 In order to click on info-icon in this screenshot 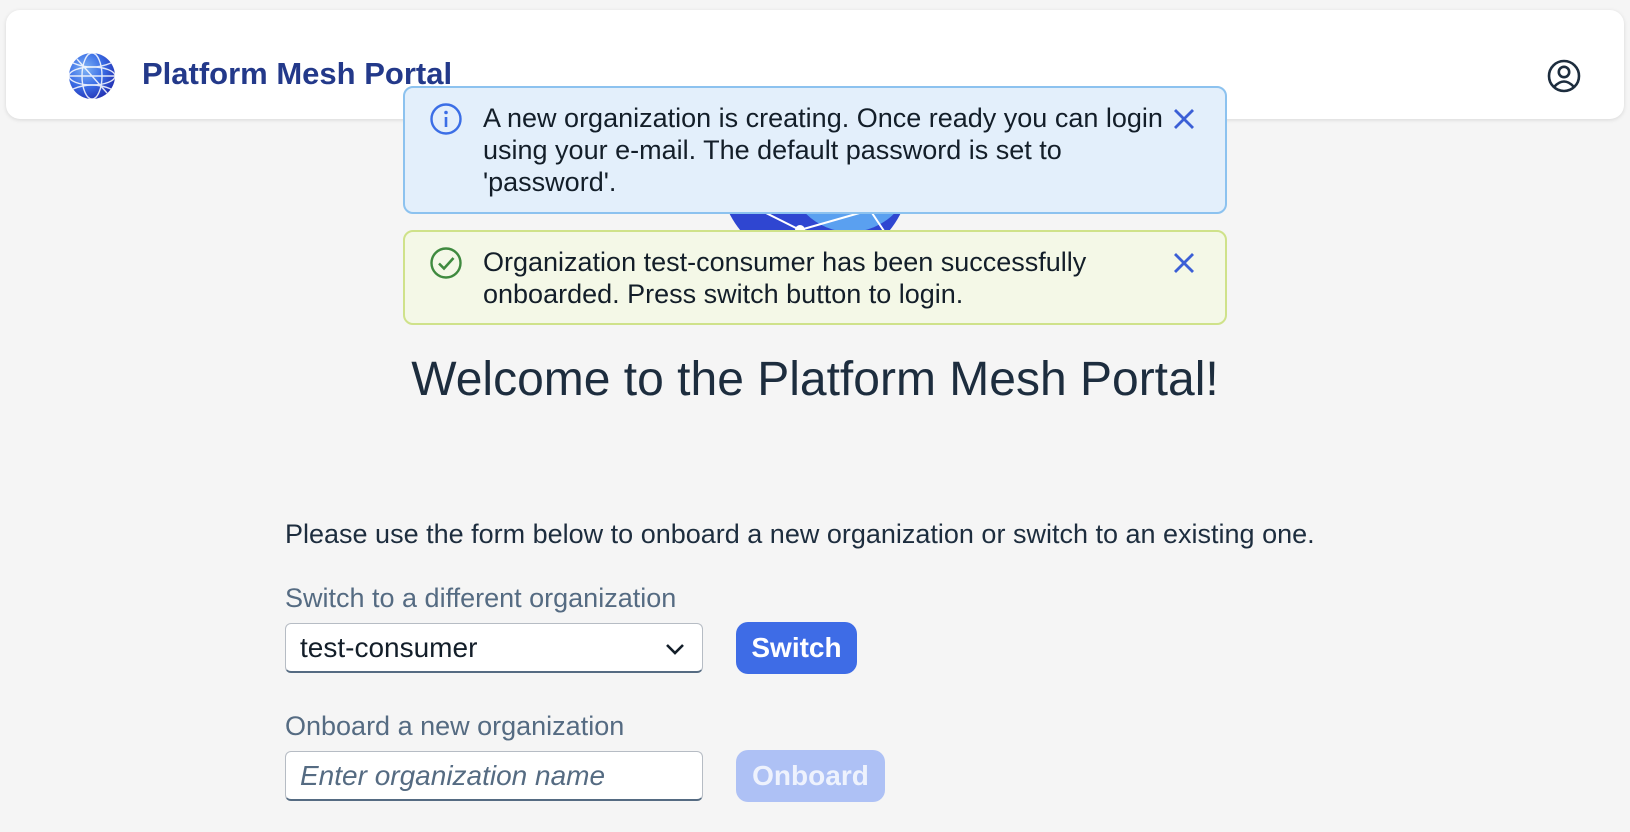, I will do `click(446, 119)`.